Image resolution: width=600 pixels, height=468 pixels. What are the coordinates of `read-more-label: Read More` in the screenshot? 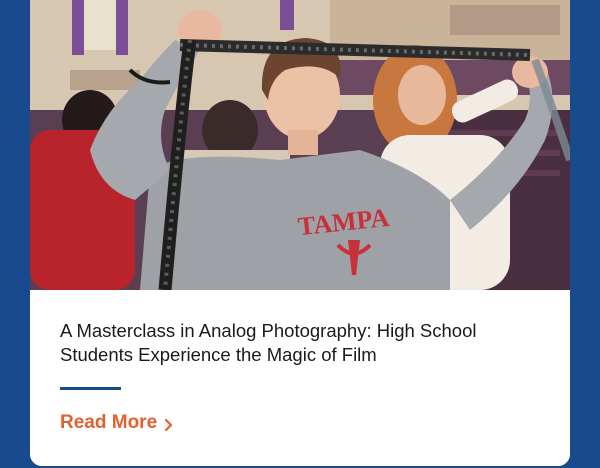 It's located at (109, 422).